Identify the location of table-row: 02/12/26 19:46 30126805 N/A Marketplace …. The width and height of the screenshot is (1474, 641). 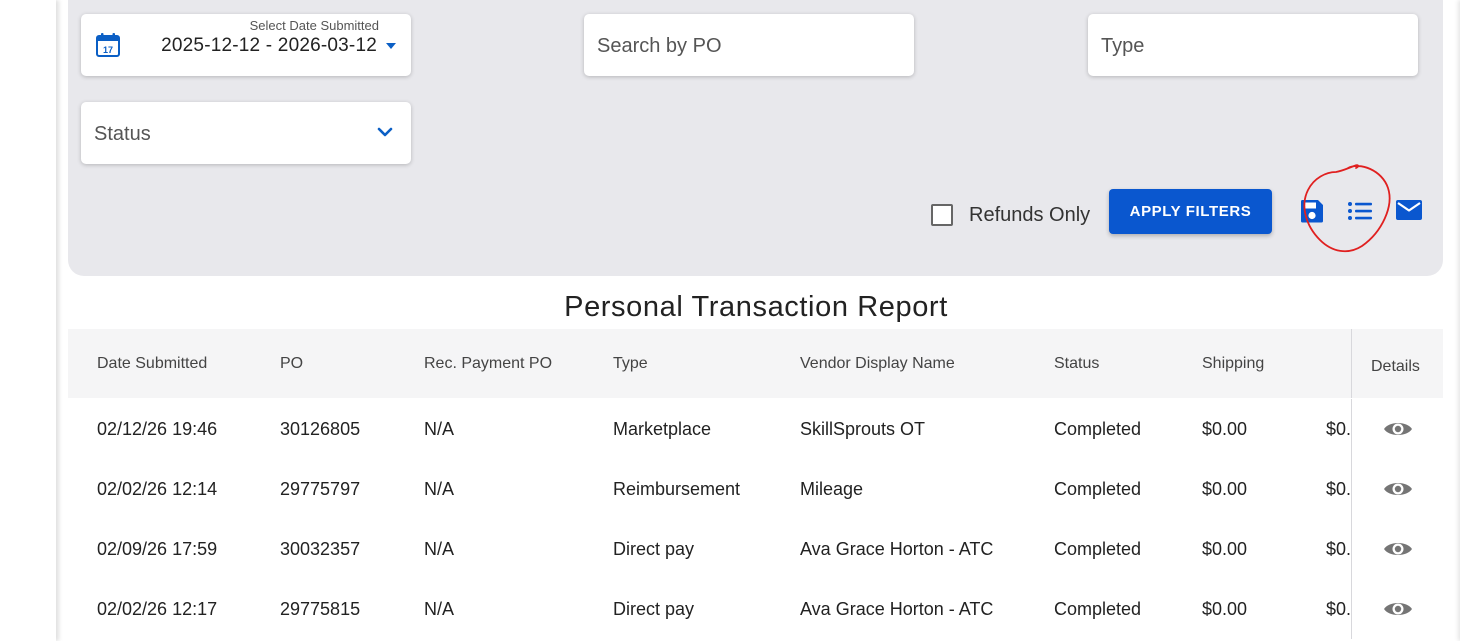
(755, 429).